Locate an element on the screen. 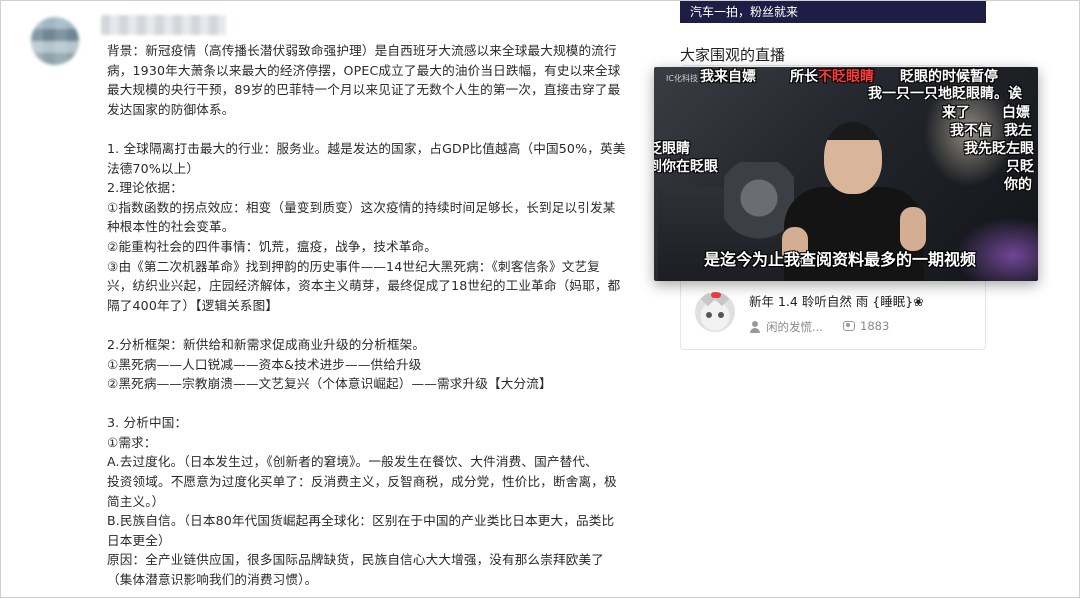 This screenshot has width=1080, height=598. post-line: 隔了400年了）【逻辑关系图】 is located at coordinates (193, 305).